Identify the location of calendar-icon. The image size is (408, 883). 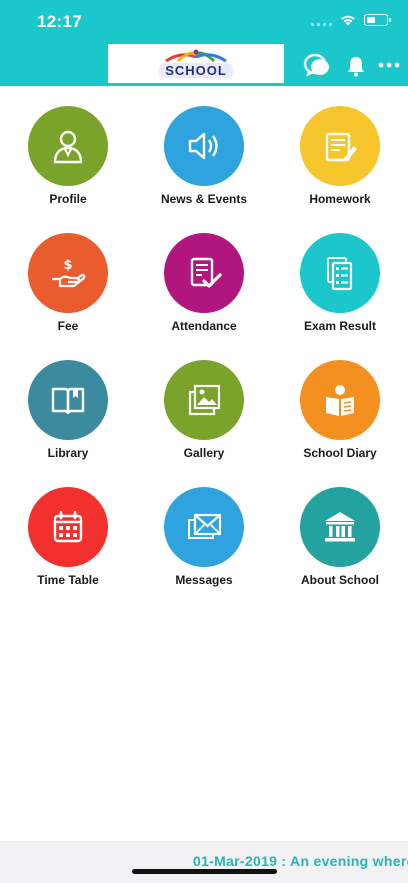
(68, 526).